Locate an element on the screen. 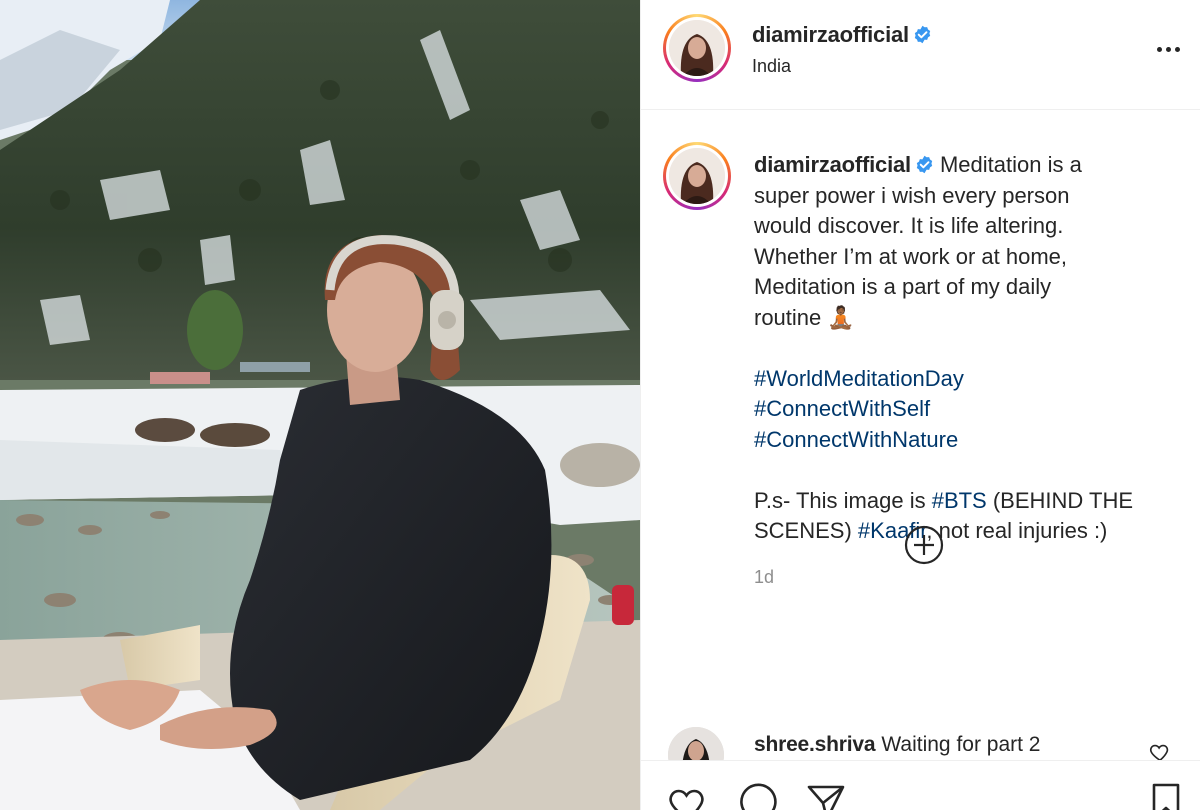  post-action-bar is located at coordinates (920, 785).